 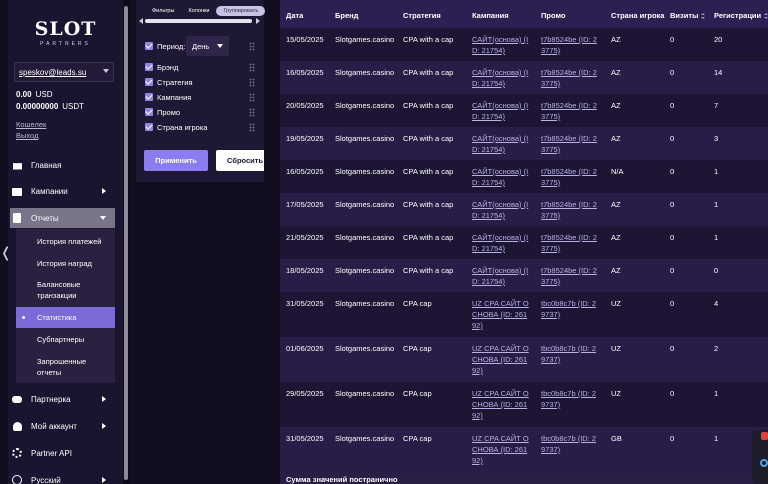 I want to click on option-campaign: Кампания, so click(x=168, y=97).